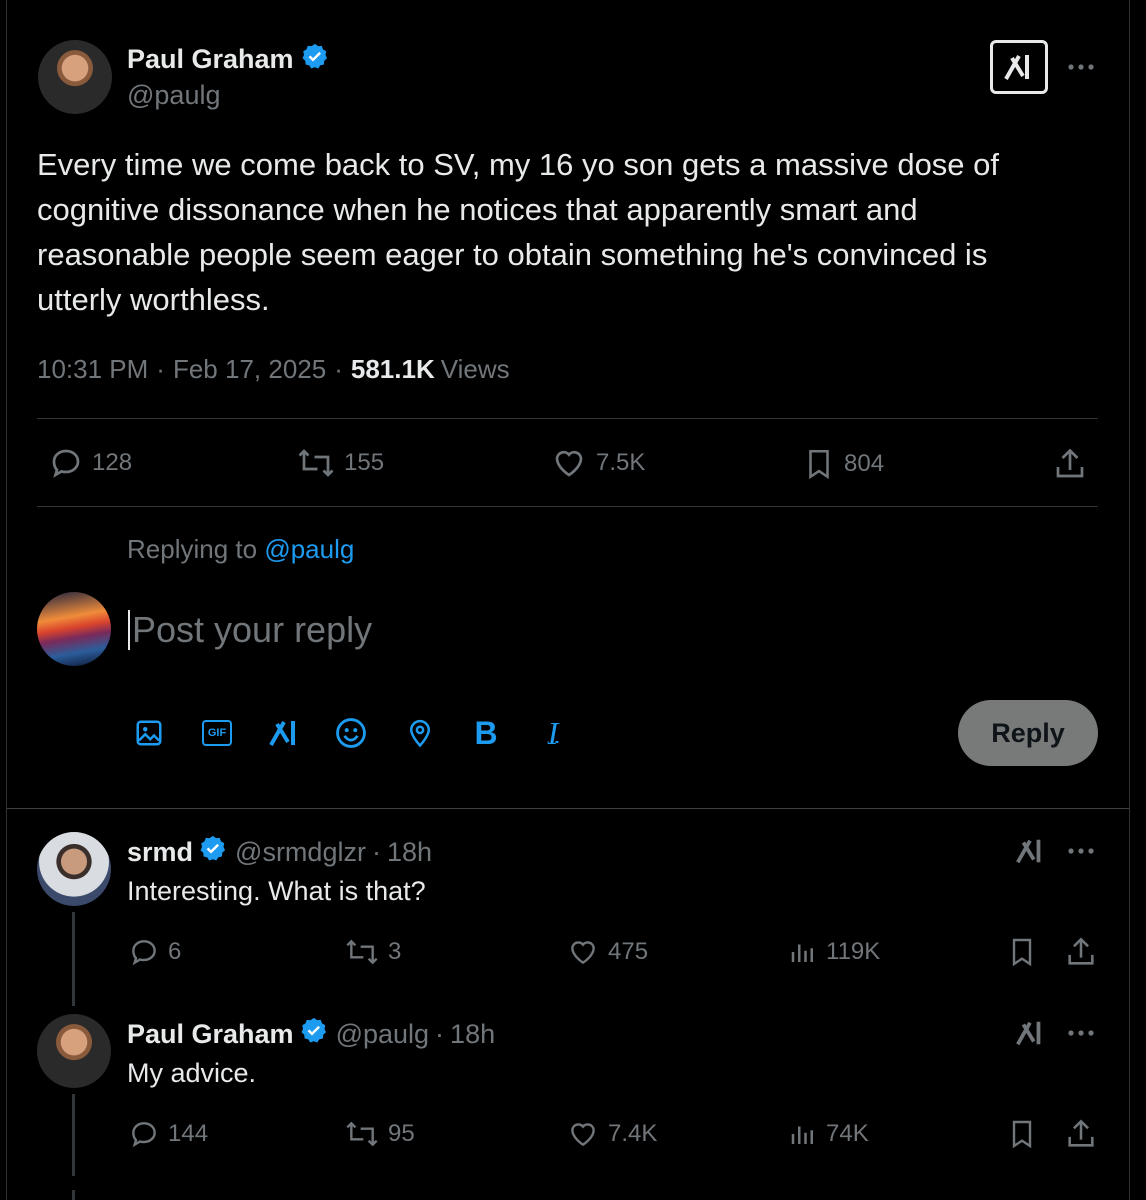  I want to click on italic-icon: I, so click(553, 732).